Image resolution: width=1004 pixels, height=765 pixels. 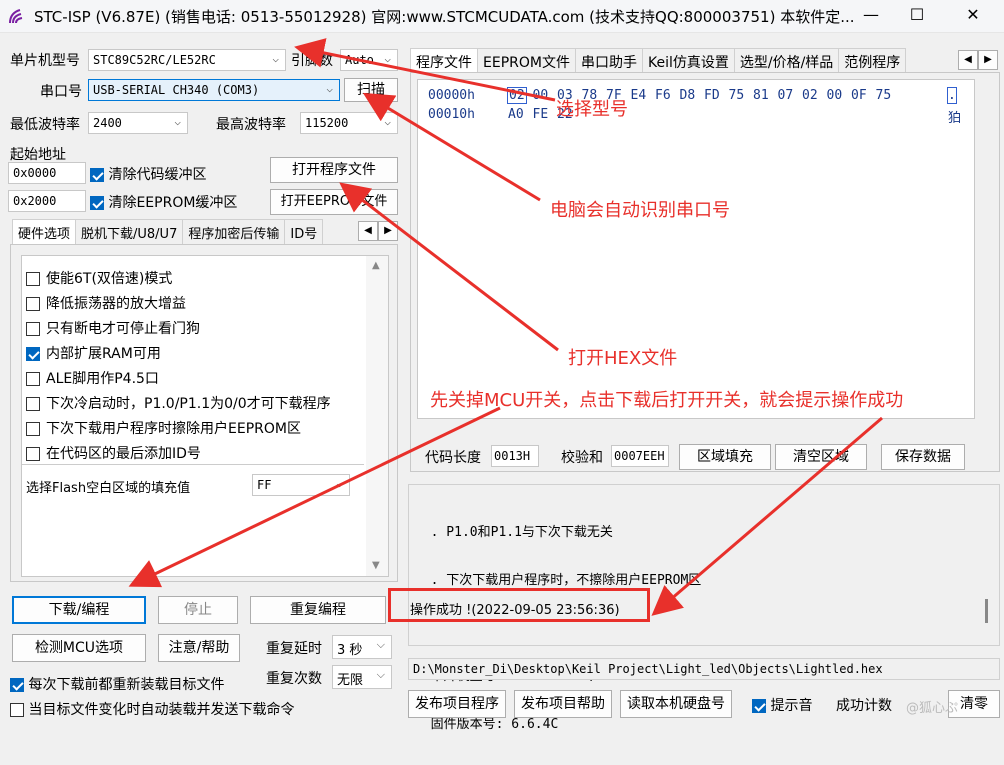 What do you see at coordinates (592, 109) in the screenshot?
I see `annotation-select-model: 选择型号` at bounding box center [592, 109].